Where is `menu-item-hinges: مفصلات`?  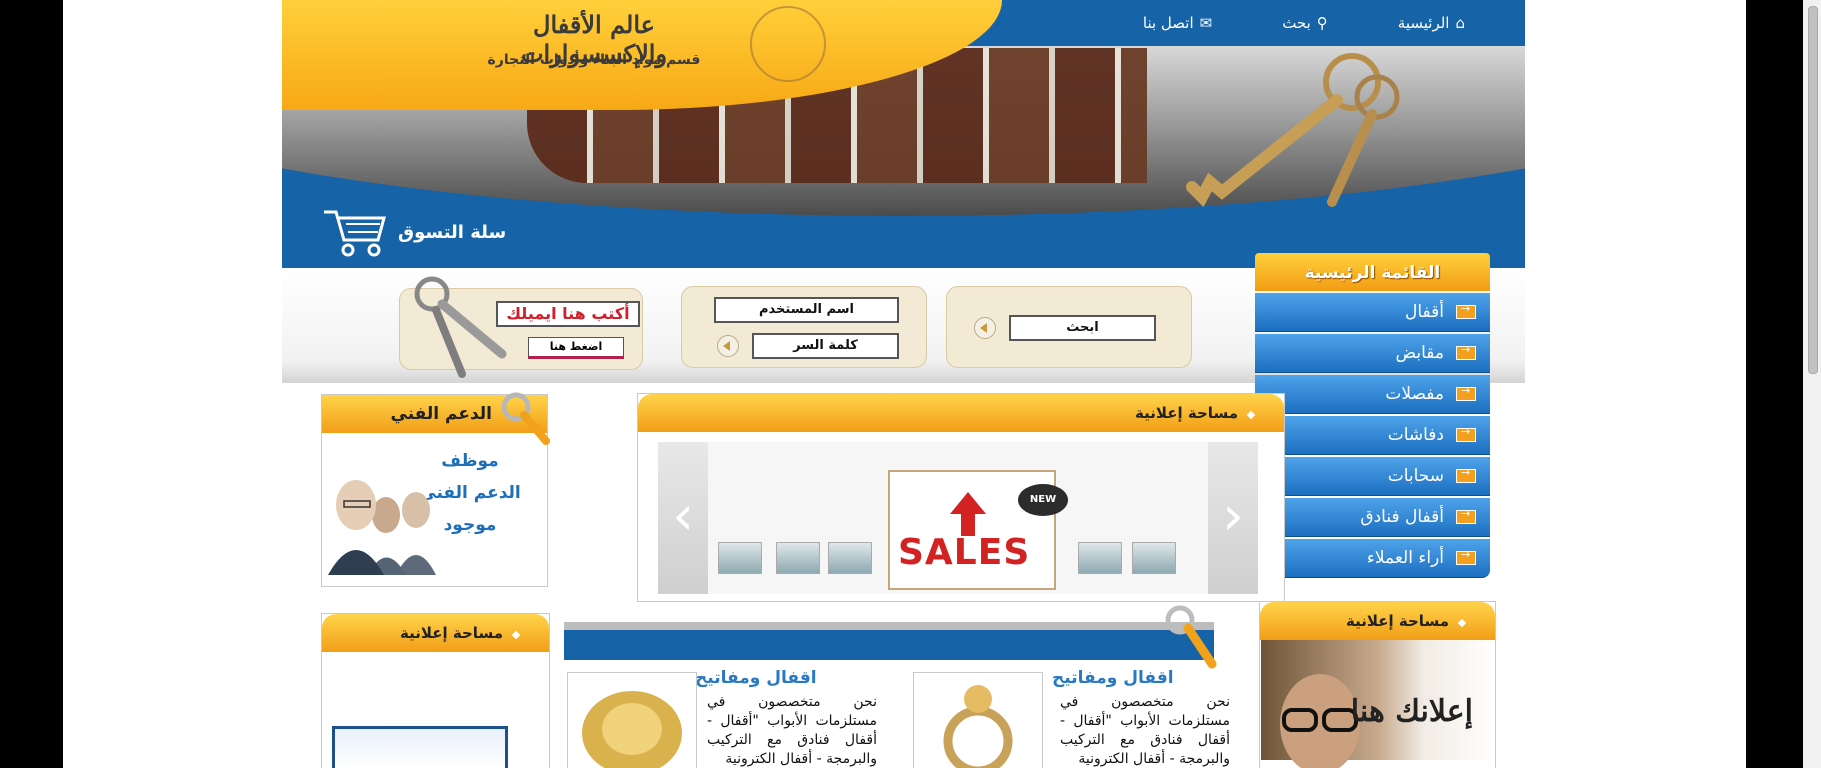 menu-item-hinges: مفصلات is located at coordinates (1372, 394).